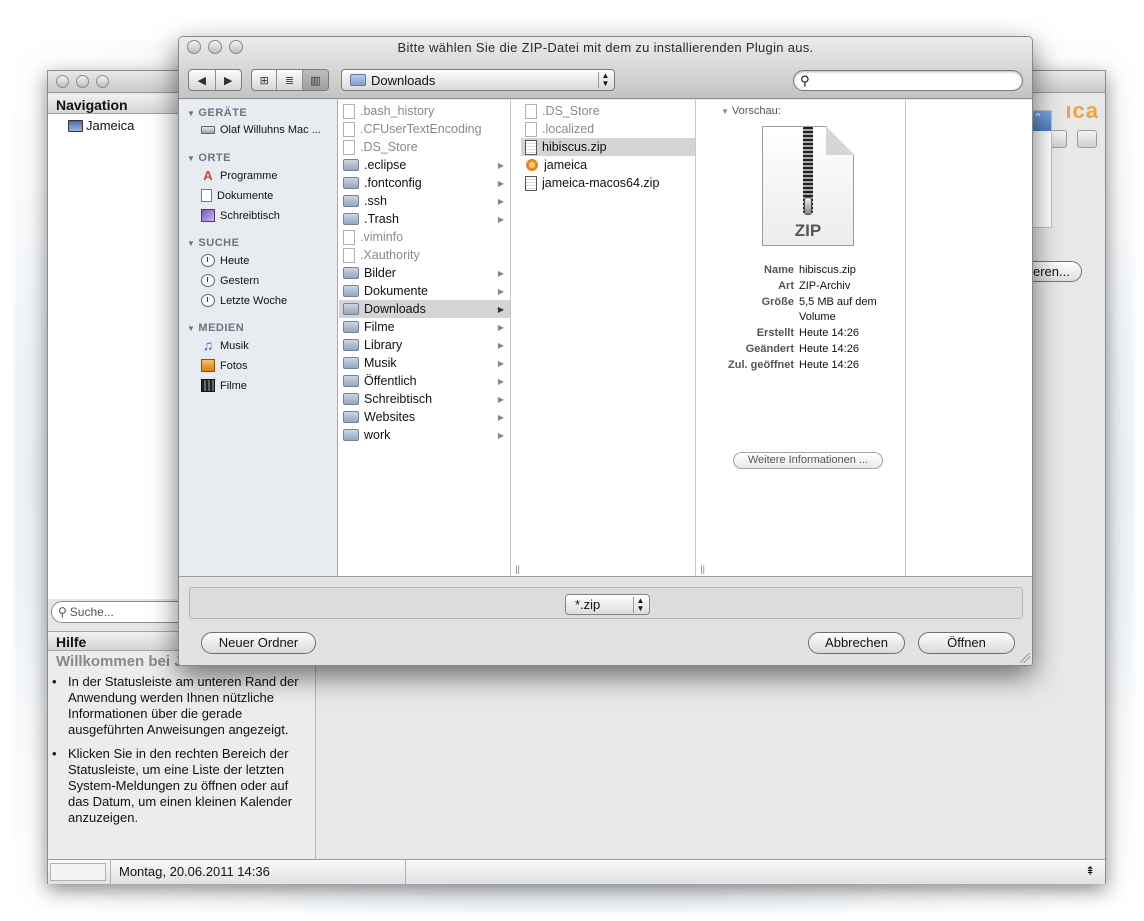 This screenshot has width=1144, height=921. I want to click on list-item: .eclipse ▶, so click(424, 165).